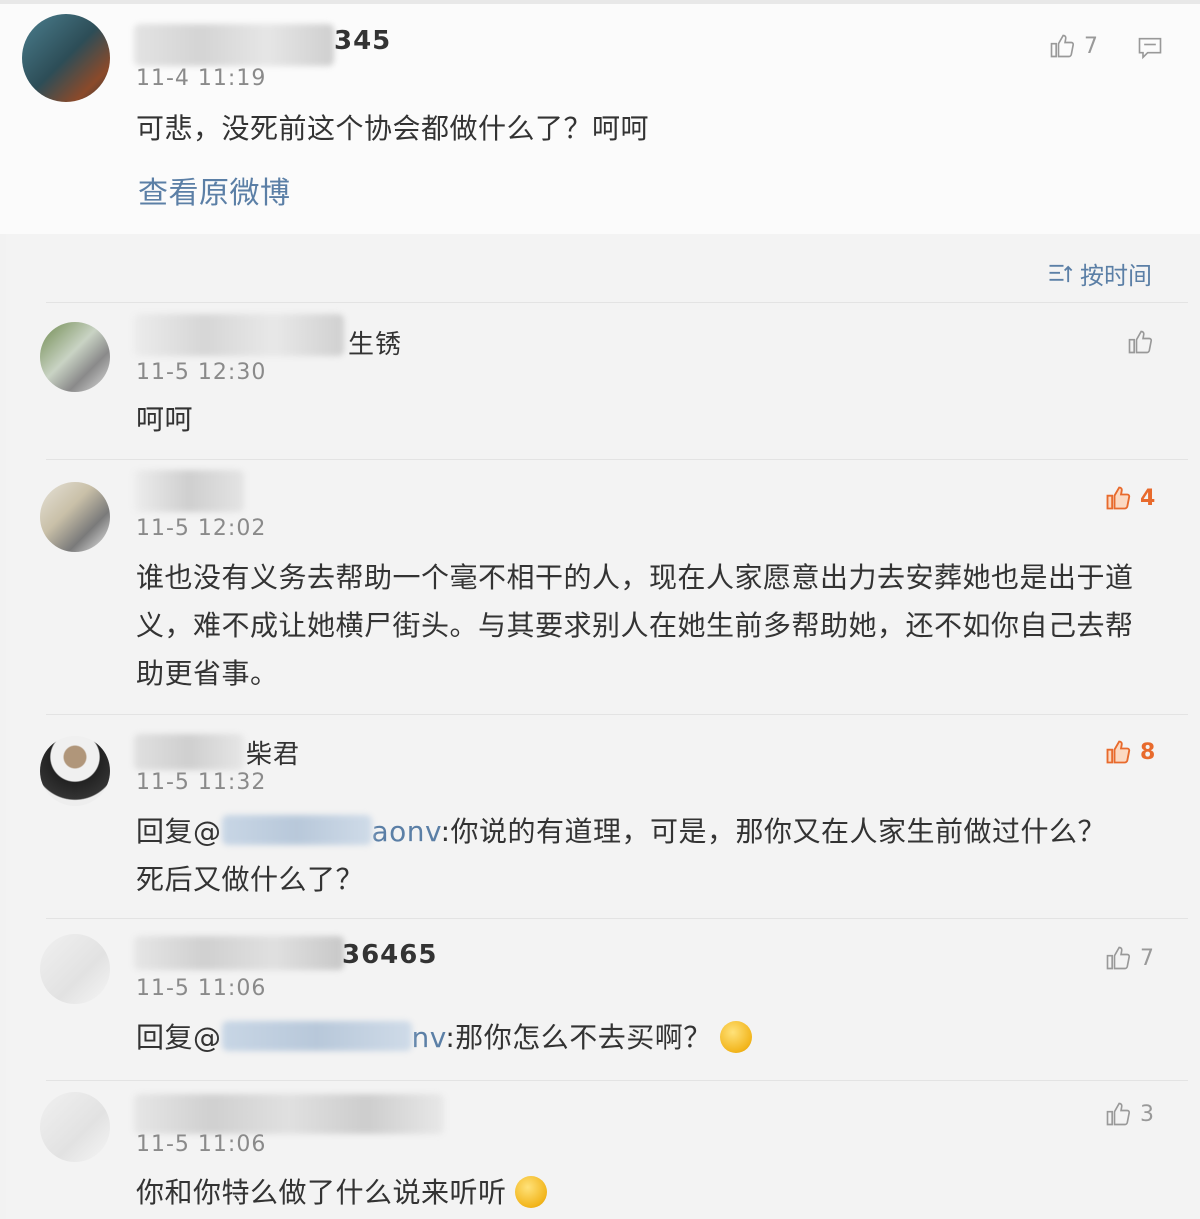  I want to click on like-count: 4, so click(1148, 498).